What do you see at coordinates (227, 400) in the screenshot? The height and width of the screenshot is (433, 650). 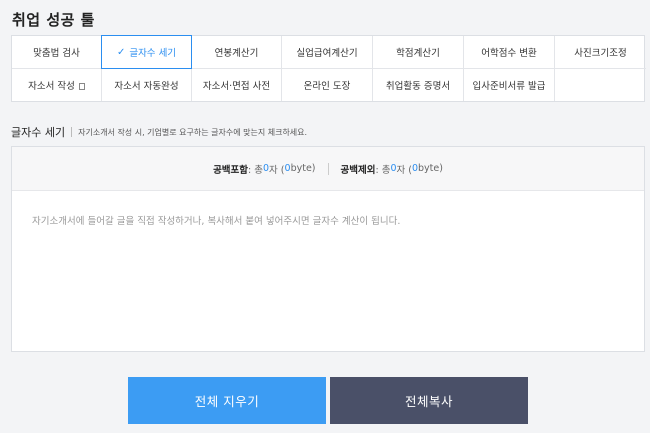 I see `clear-all-button: 전체 지우기` at bounding box center [227, 400].